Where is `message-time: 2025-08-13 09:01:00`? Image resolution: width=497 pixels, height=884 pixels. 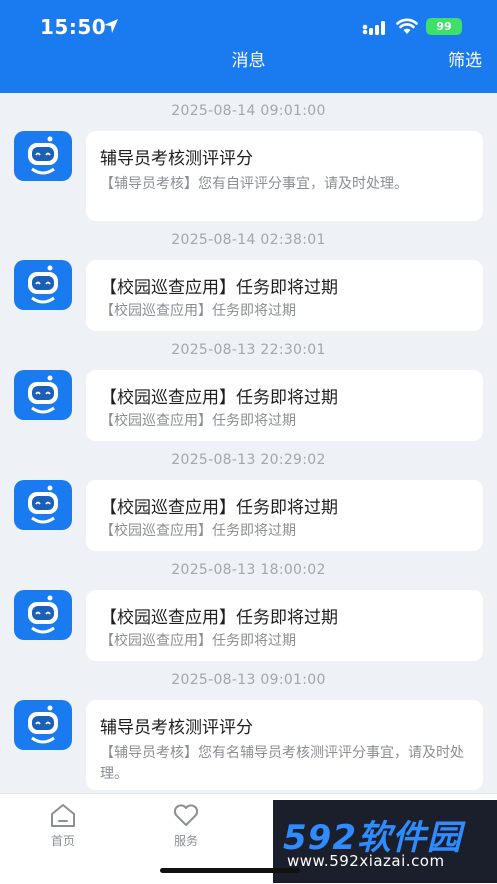 message-time: 2025-08-13 09:01:00 is located at coordinates (248, 680).